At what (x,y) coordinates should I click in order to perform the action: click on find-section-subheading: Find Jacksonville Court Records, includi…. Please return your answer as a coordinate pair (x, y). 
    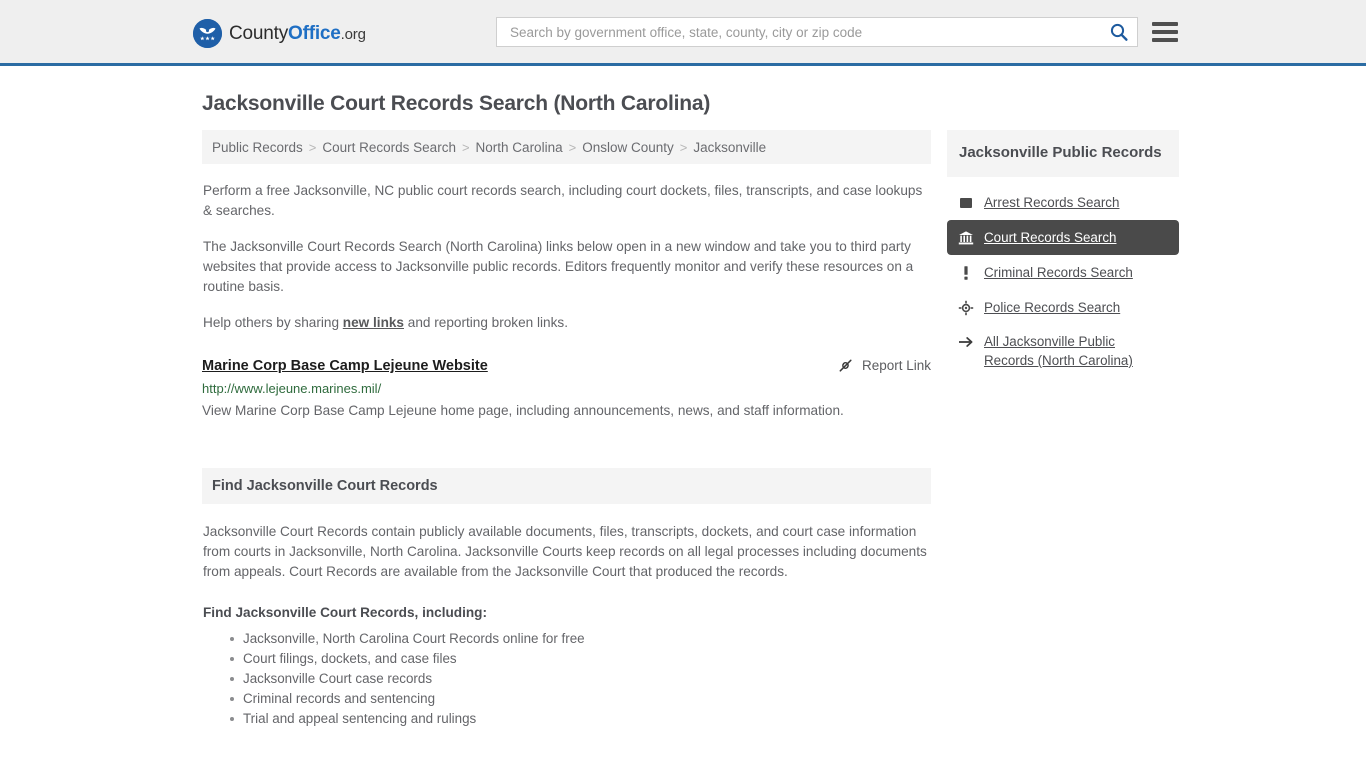
    Looking at the image, I should click on (345, 612).